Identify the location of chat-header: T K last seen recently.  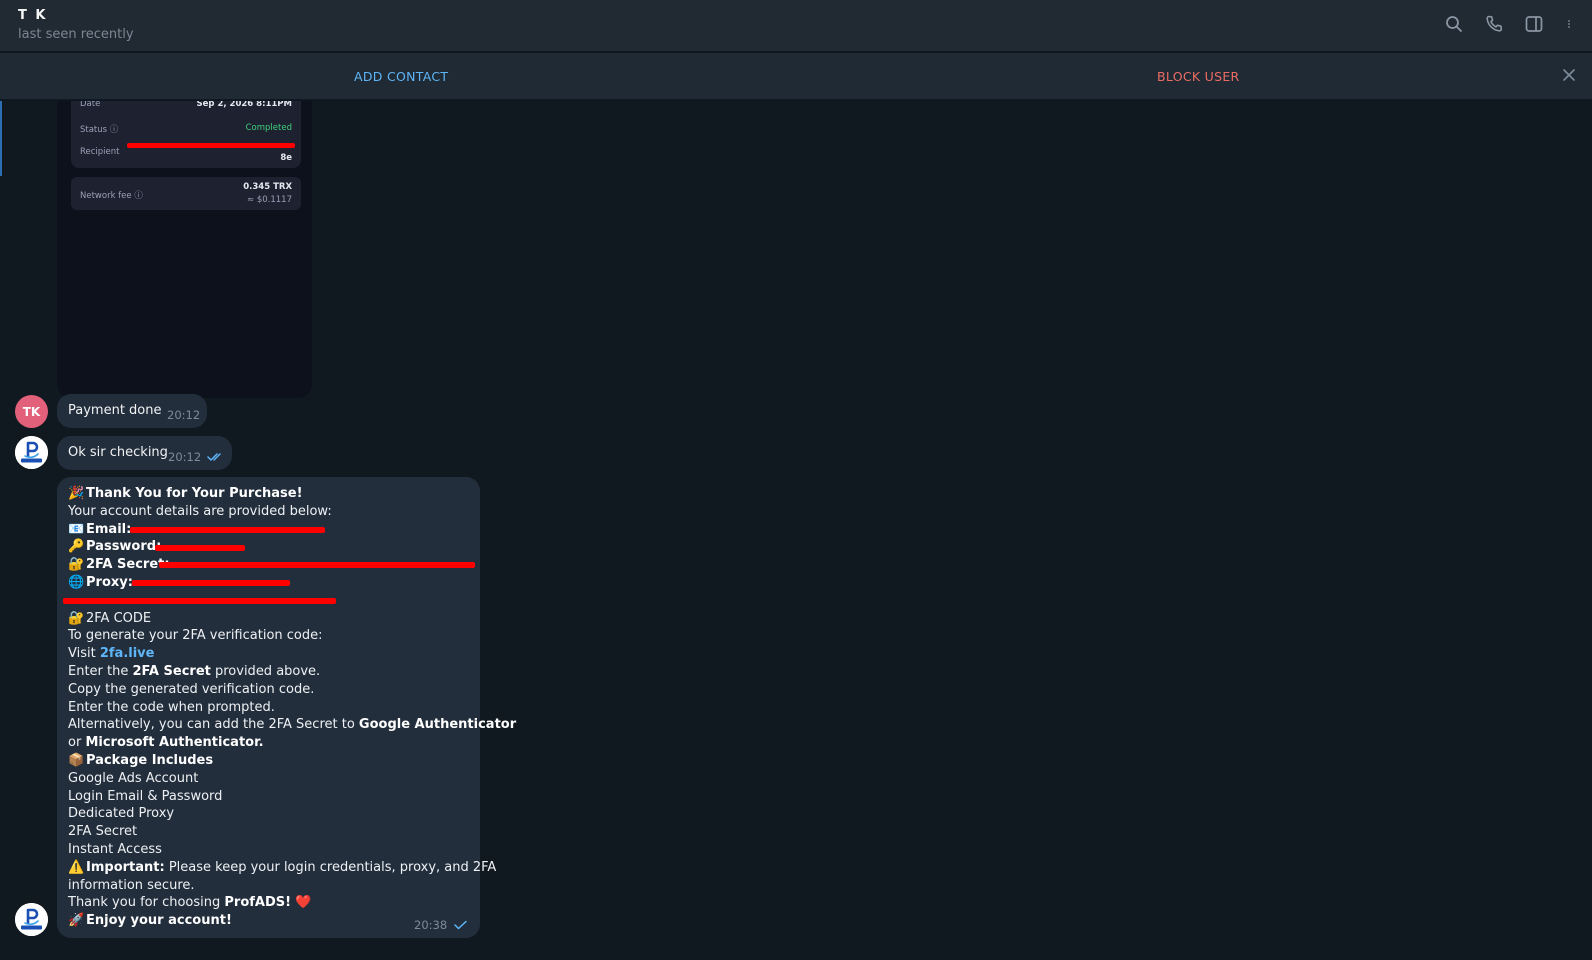
(796, 26).